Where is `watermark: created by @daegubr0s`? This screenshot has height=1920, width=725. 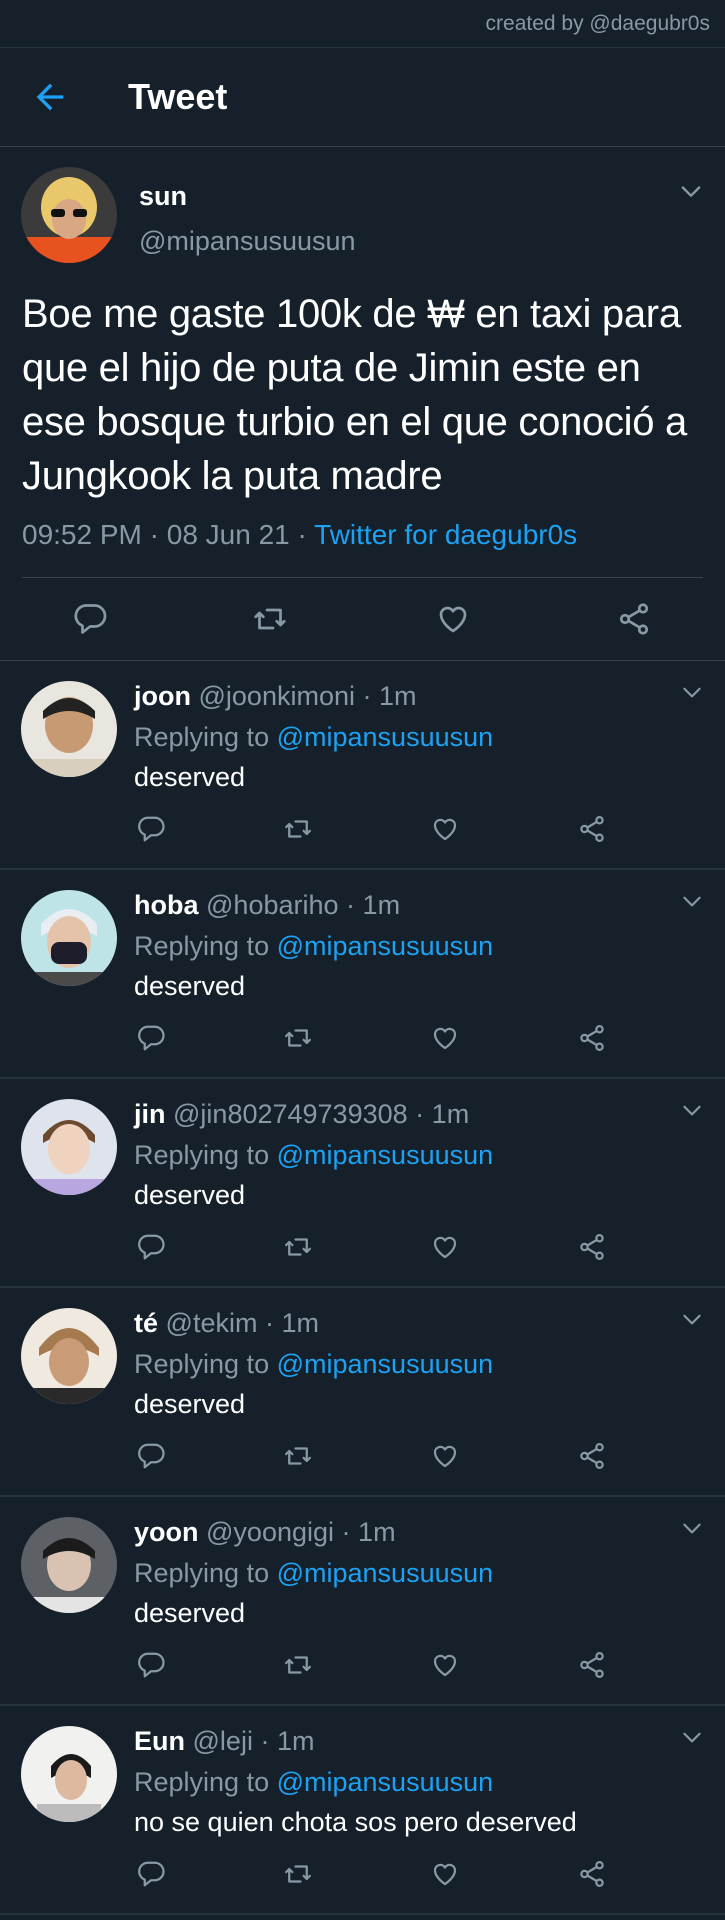 watermark: created by @daegubr0s is located at coordinates (597, 23).